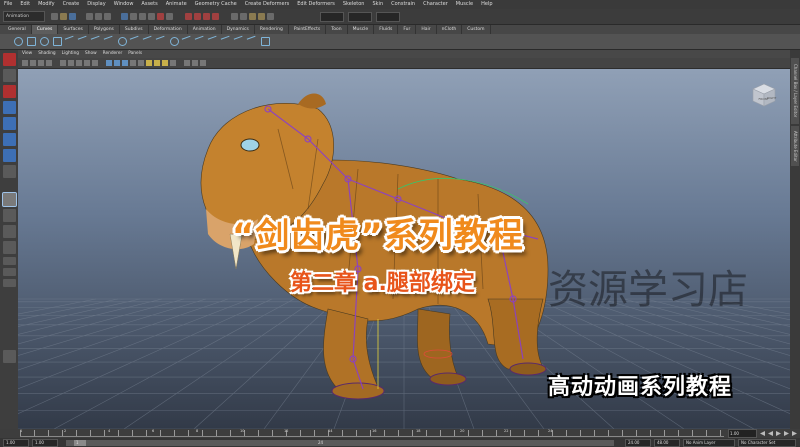  Describe the element at coordinates (9, 139) in the screenshot. I see `scale-tool-icon` at that location.